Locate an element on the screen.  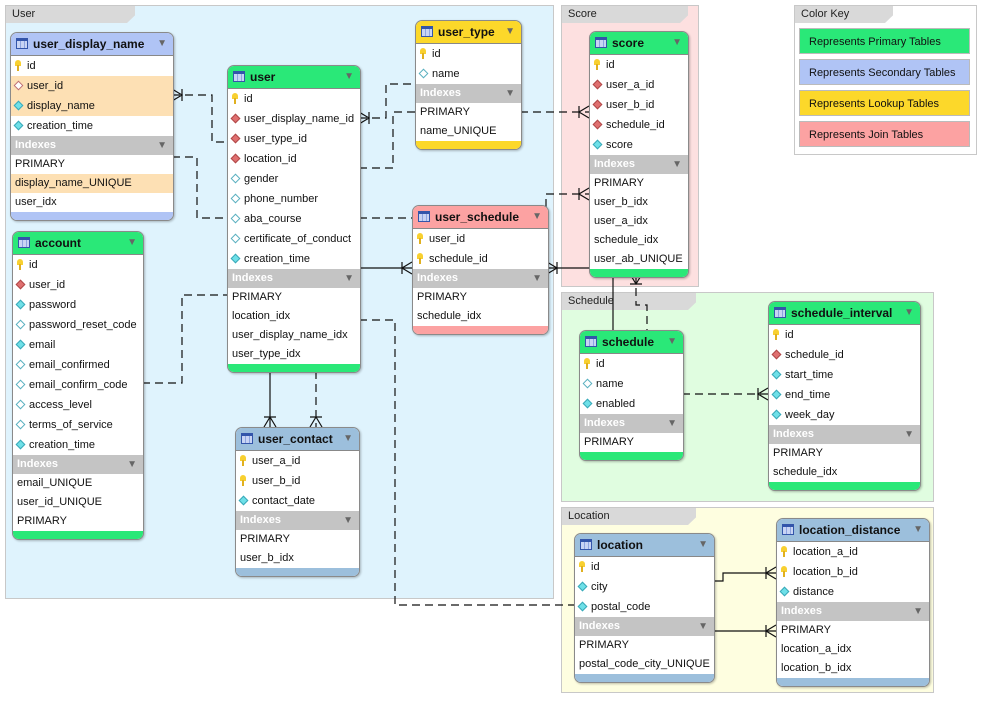
relationship-udn-user-b is located at coordinates (199, 187).